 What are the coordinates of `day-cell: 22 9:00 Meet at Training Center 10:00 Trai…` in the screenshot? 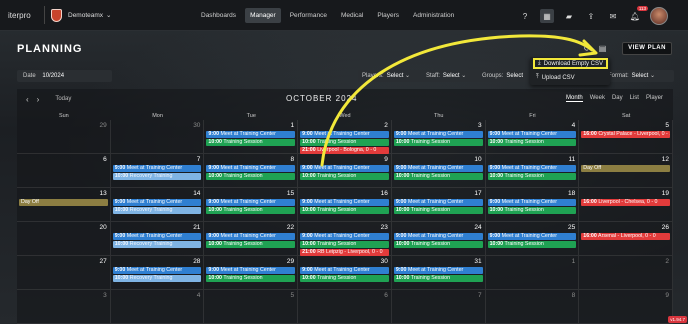 It's located at (251, 239).